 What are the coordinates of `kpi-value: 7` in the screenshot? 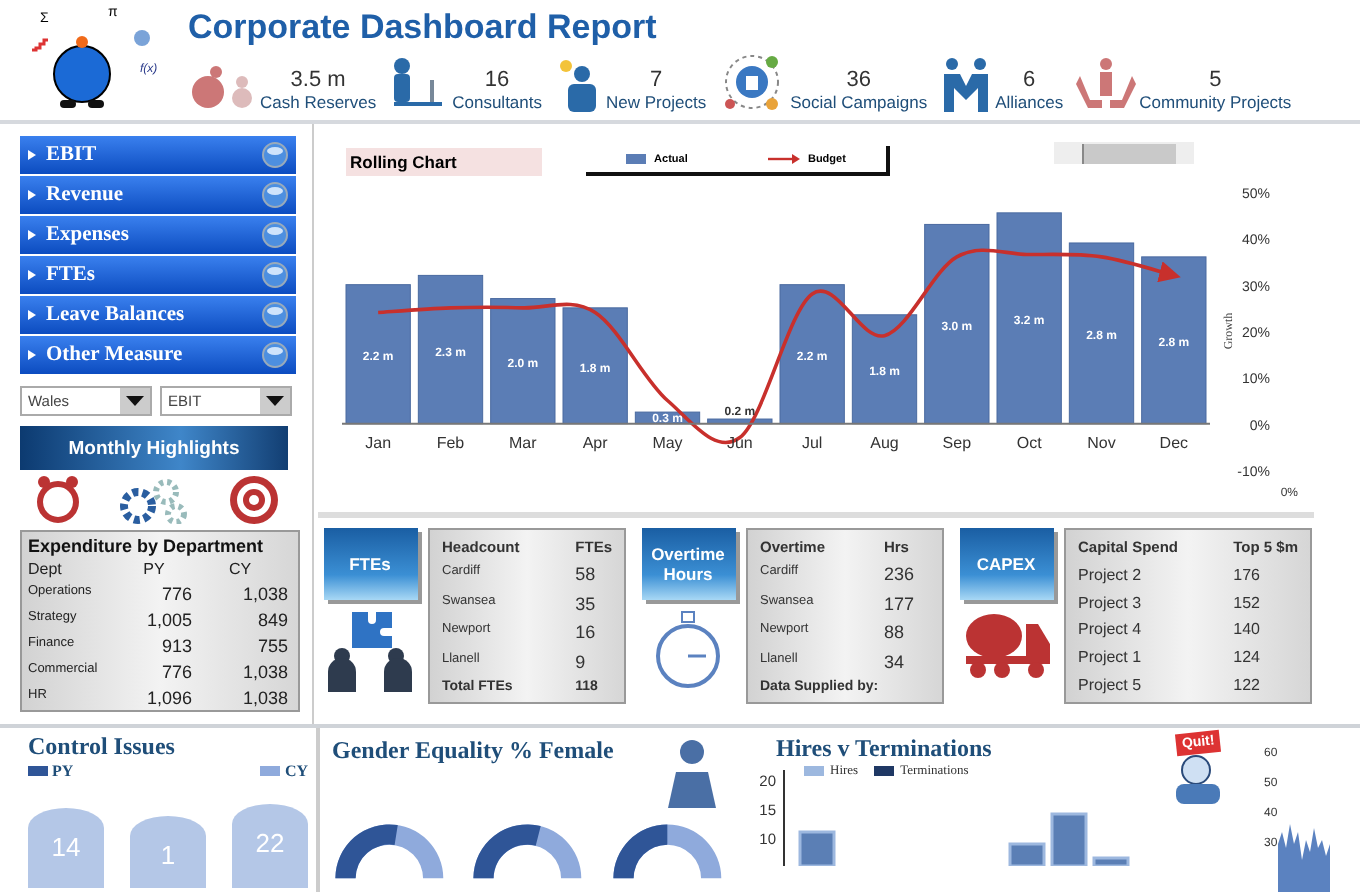 It's located at (656, 80).